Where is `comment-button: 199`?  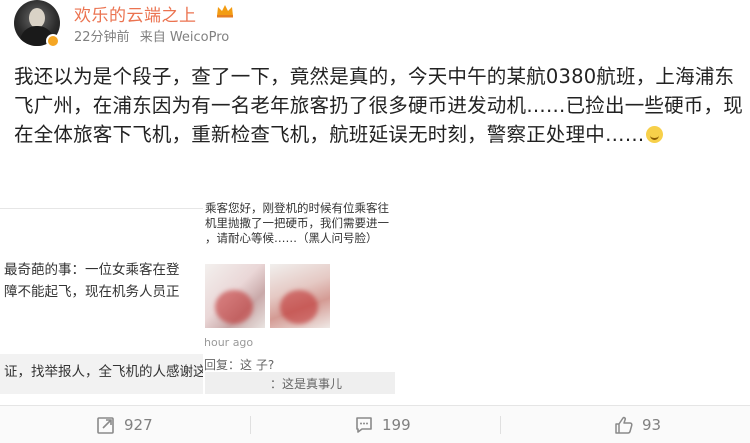
comment-button: 199 is located at coordinates (382, 424).